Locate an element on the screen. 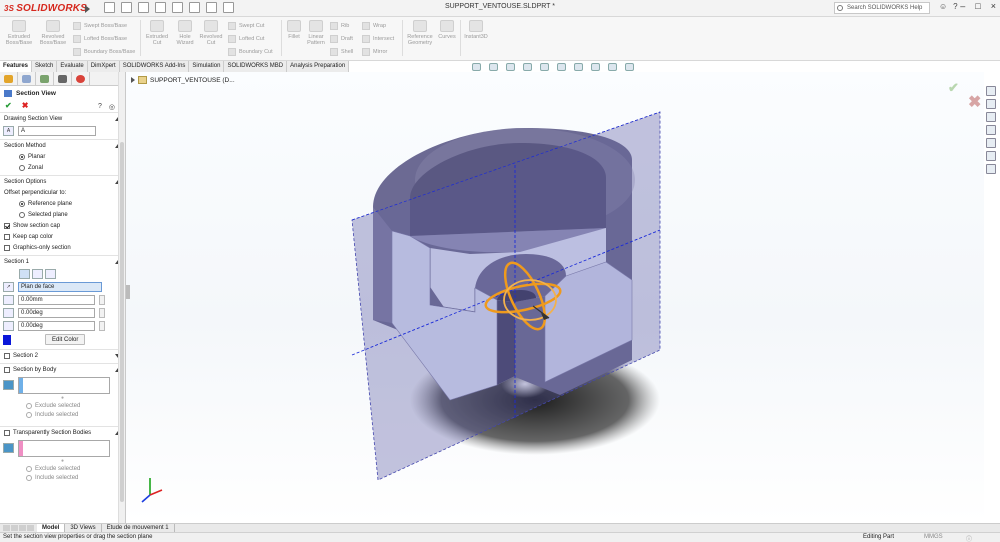 The image size is (1000, 542). feature-manager-tab is located at coordinates (9, 78).